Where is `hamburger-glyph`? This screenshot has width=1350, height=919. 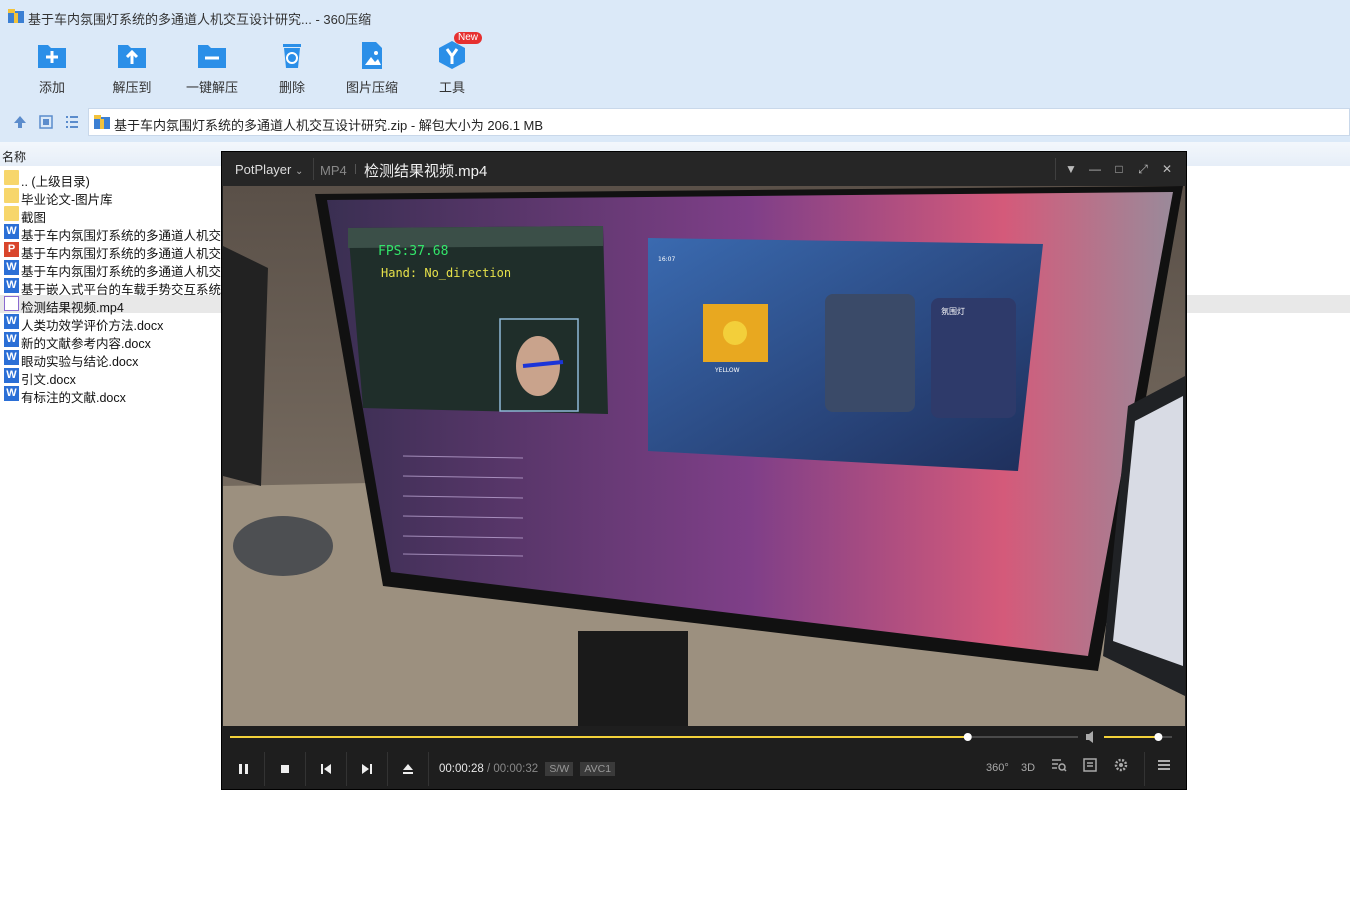 hamburger-glyph is located at coordinates (1164, 765).